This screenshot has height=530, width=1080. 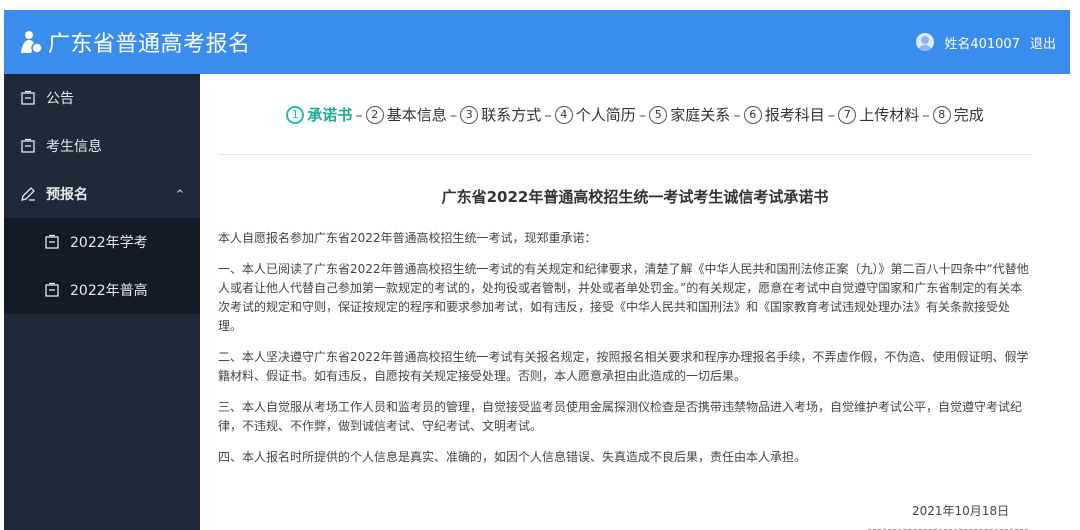 What do you see at coordinates (563, 114) in the screenshot?
I see `step-number: 4` at bounding box center [563, 114].